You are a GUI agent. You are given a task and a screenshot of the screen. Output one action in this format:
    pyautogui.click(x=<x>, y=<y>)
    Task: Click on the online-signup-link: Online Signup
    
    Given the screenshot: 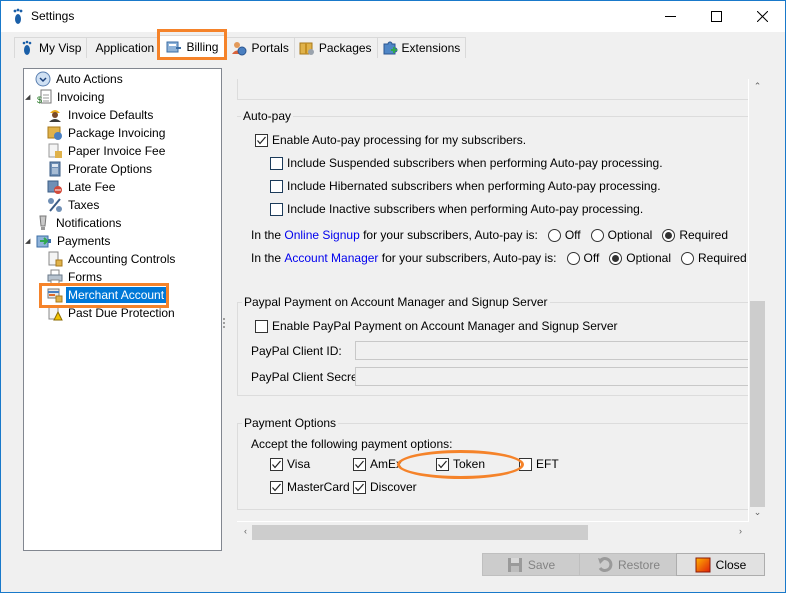 What is the action you would take?
    pyautogui.click(x=321, y=235)
    